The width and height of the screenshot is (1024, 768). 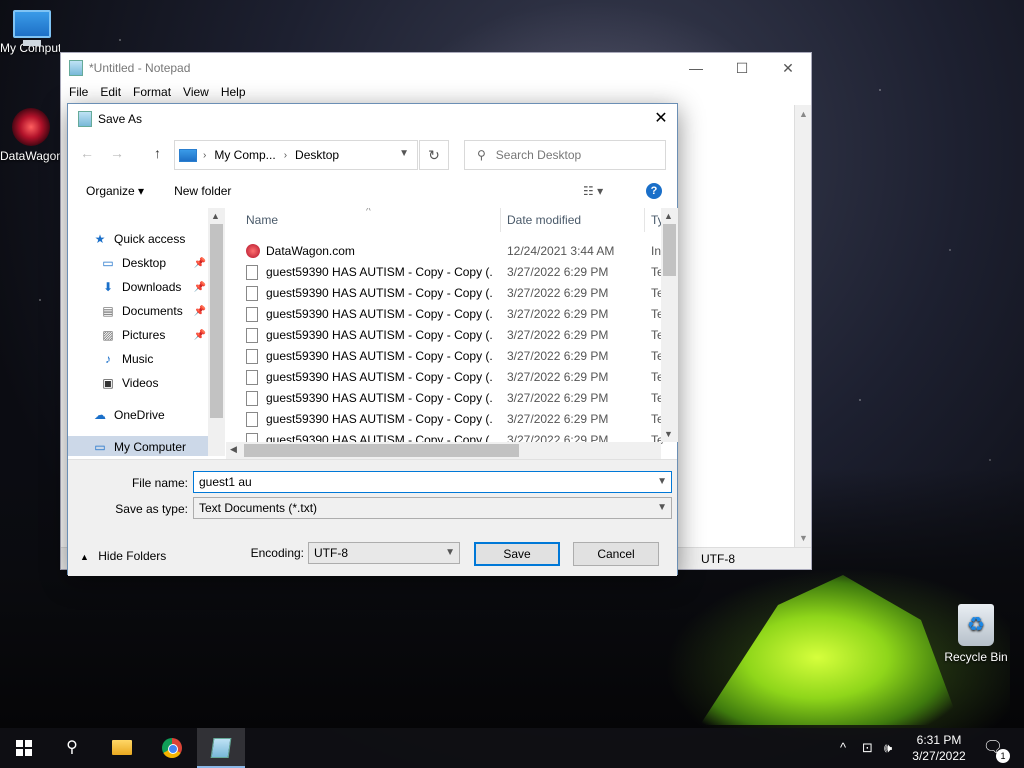 I want to click on chevron-up-icon: ^, so click(x=843, y=748).